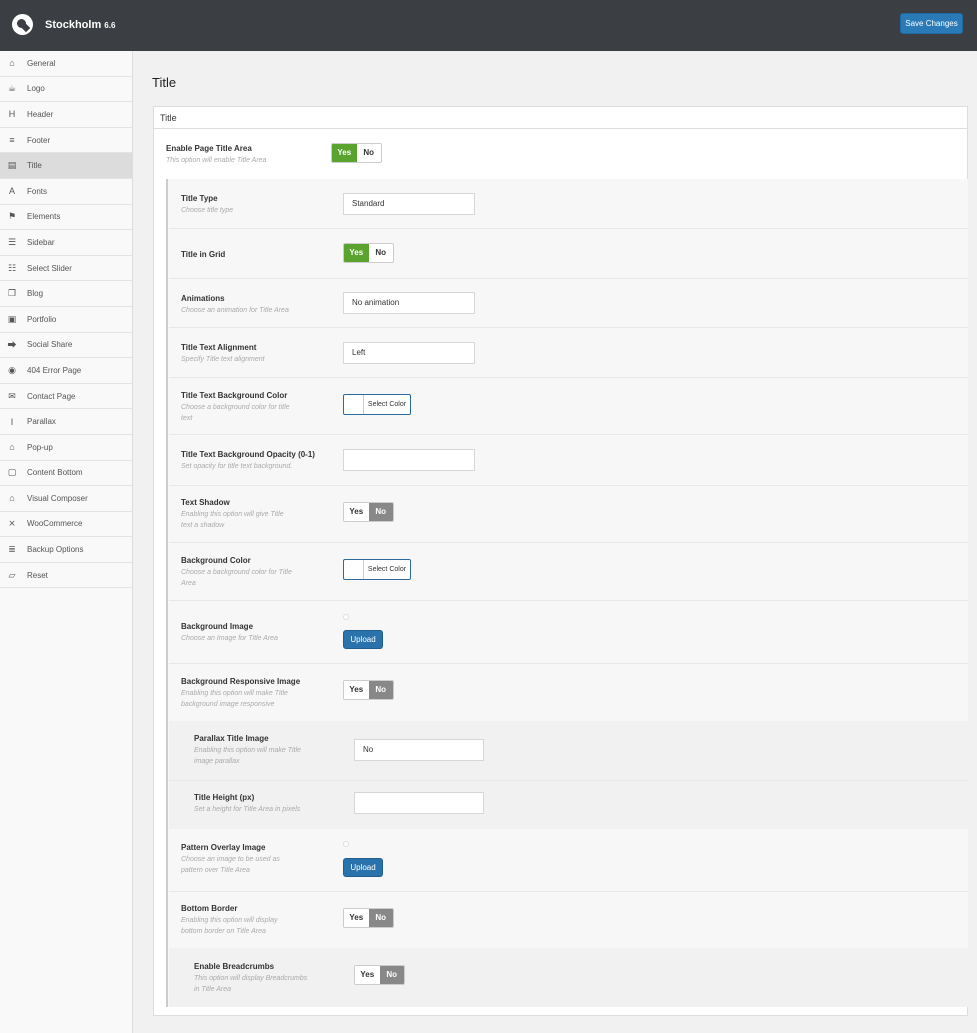 This screenshot has width=977, height=1033. Describe the element at coordinates (37, 575) in the screenshot. I see `sidebar-item-label: Reset` at that location.